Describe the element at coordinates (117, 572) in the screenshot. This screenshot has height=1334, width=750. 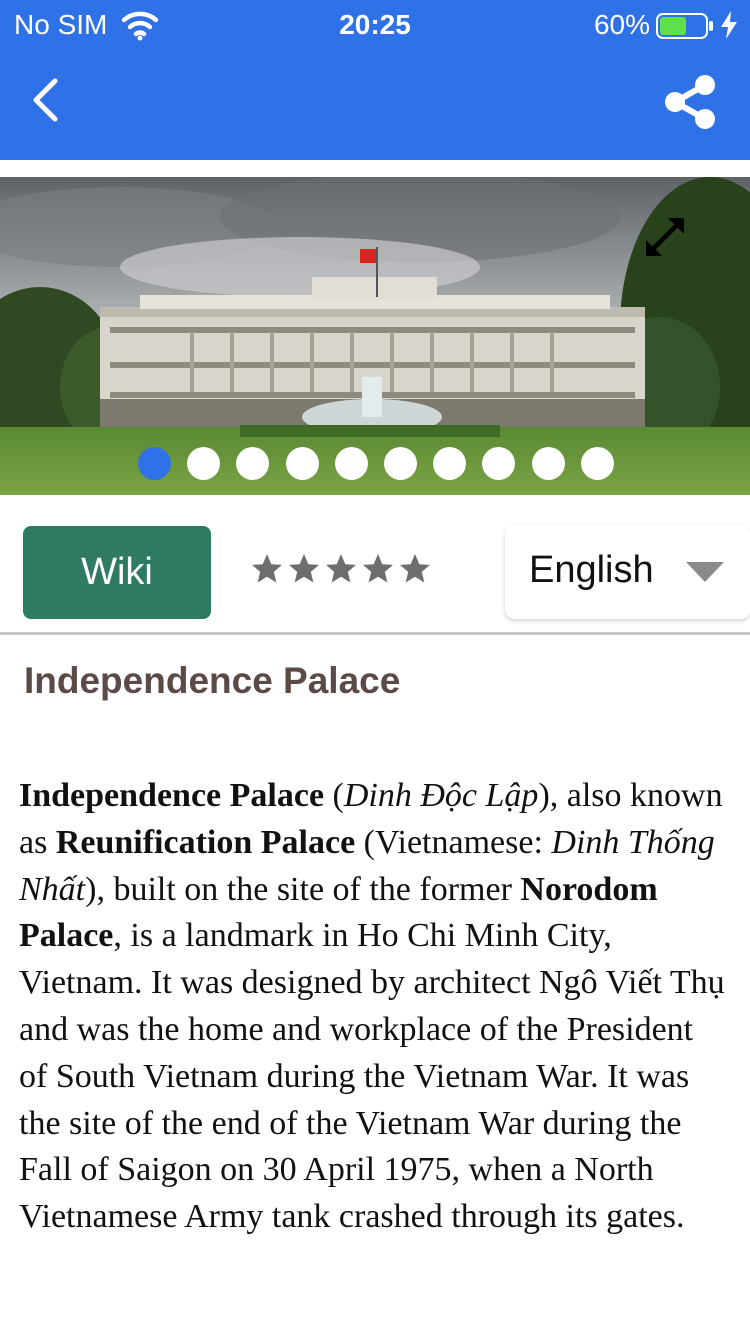
I see `wiki-button: Wiki` at that location.